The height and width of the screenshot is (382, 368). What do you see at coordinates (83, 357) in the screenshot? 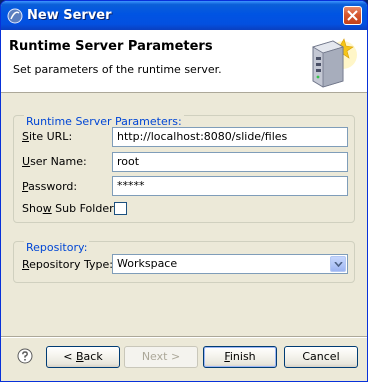
I see `back-button: < Back` at bounding box center [83, 357].